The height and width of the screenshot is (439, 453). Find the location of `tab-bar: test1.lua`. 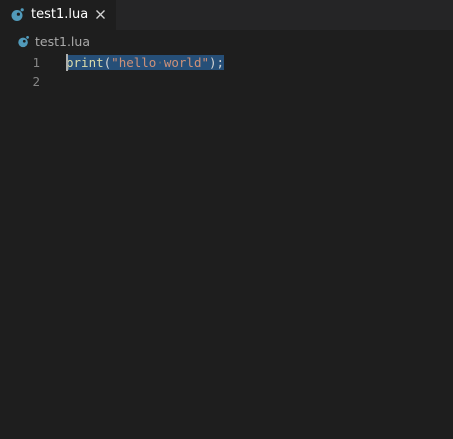

tab-bar: test1.lua is located at coordinates (226, 15).